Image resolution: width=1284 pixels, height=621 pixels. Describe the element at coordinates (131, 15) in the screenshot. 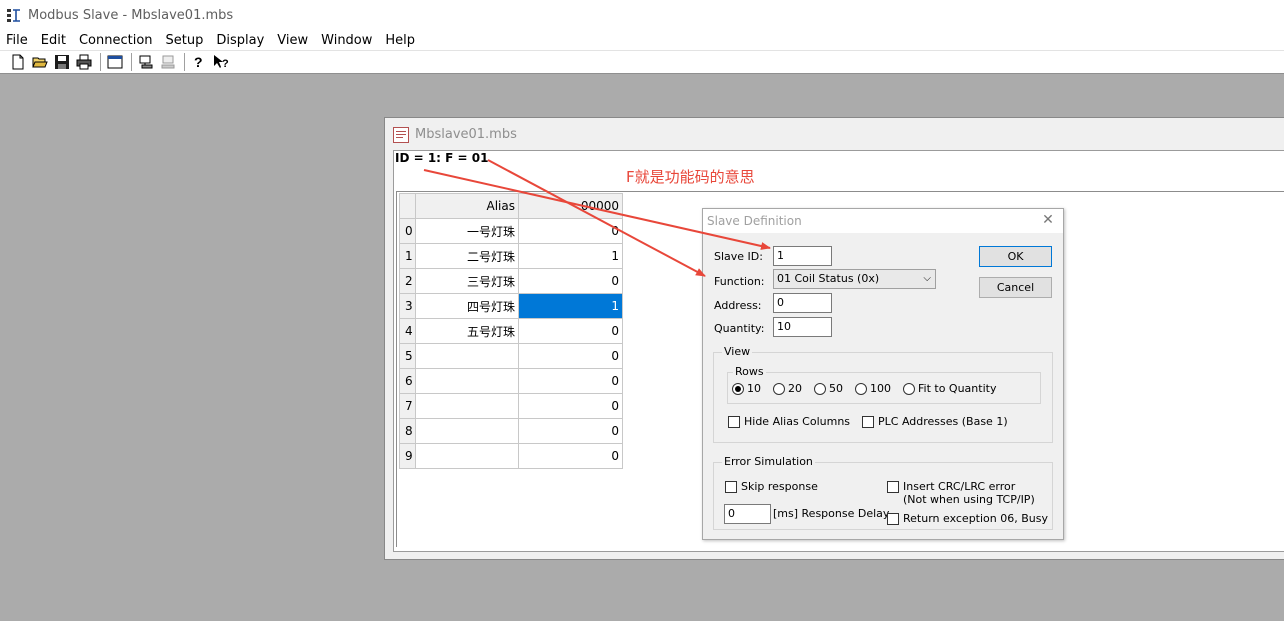

I see `app-title: Modbus Slave - Mbslave01.mbs` at that location.